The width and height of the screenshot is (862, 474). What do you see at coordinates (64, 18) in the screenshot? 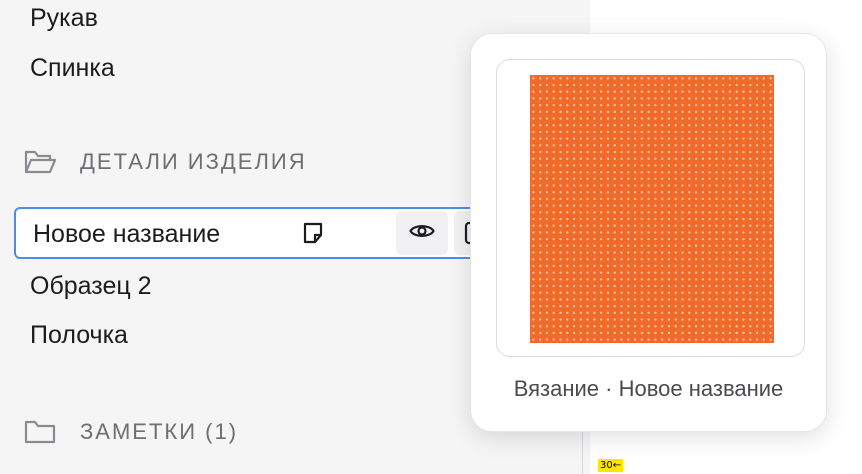
I see `sidebar-item-sleeve: Рукав` at bounding box center [64, 18].